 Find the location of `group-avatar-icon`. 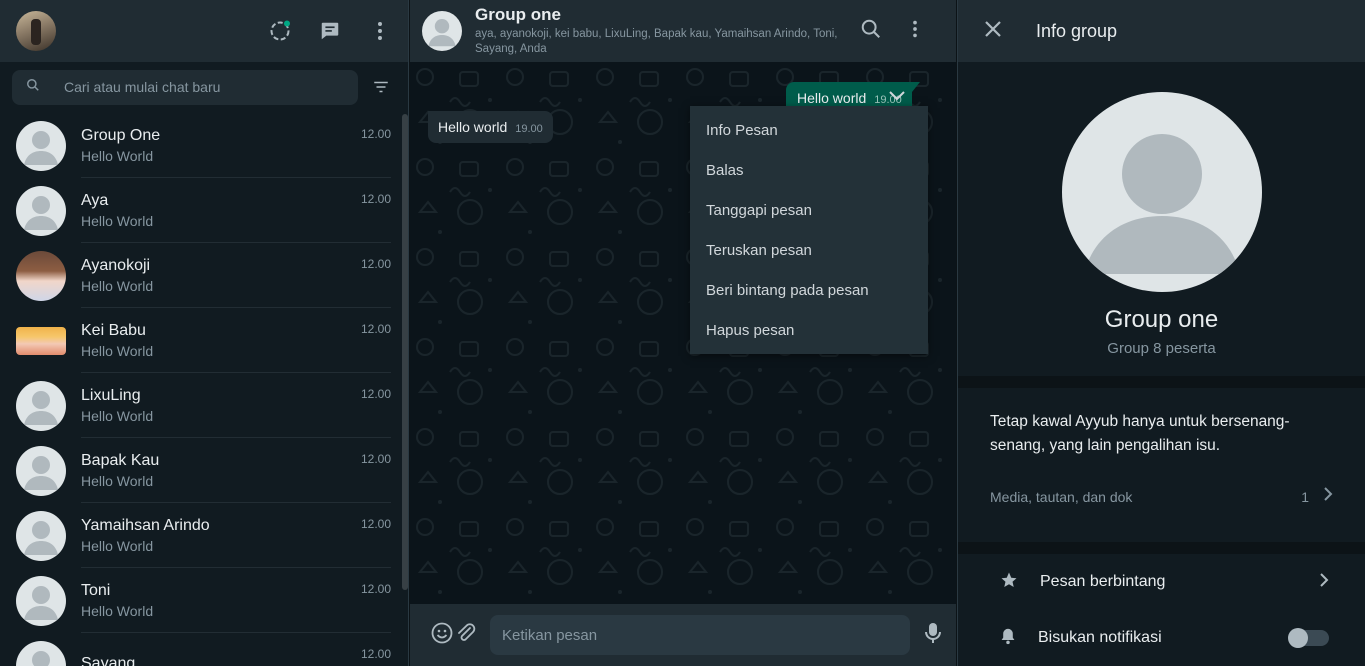

group-avatar-icon is located at coordinates (442, 31).